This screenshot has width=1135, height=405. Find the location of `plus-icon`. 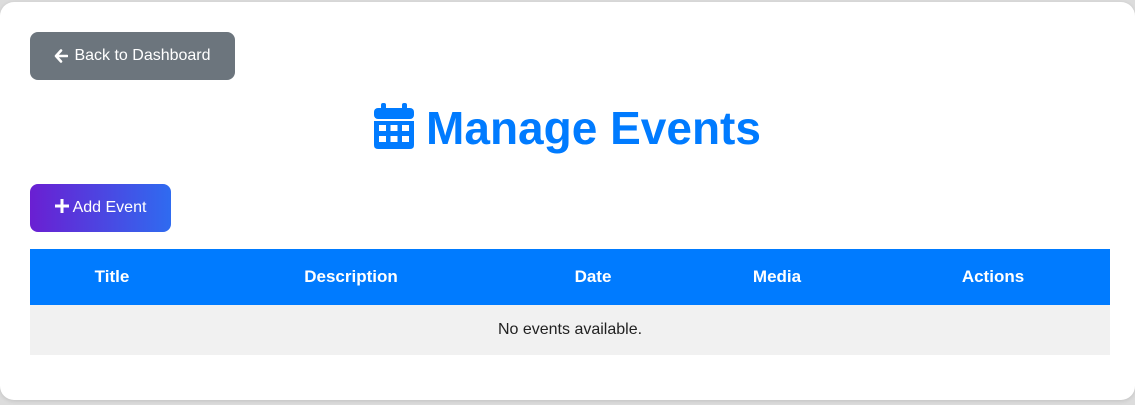

plus-icon is located at coordinates (62, 208).